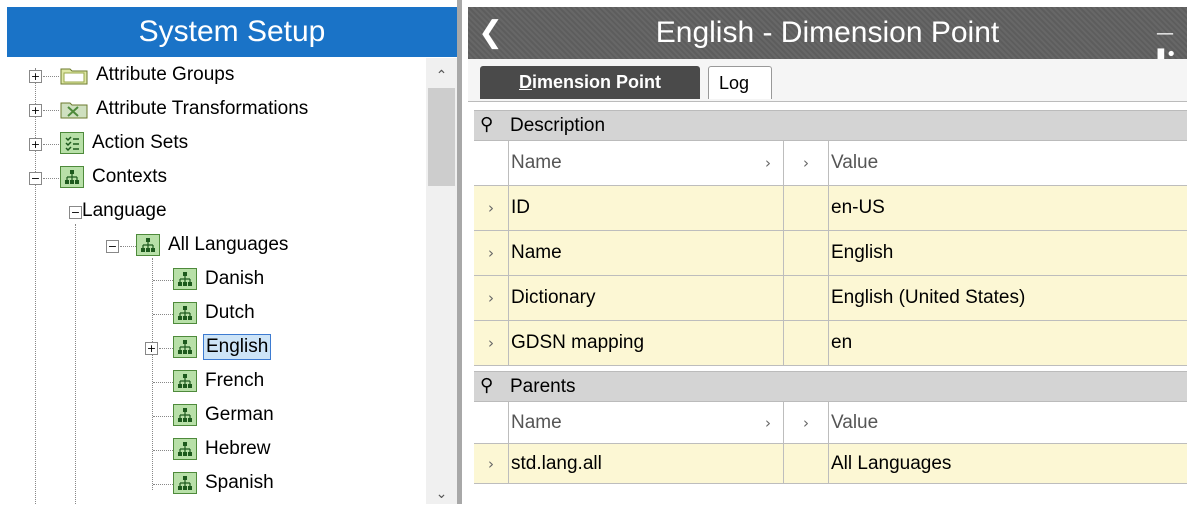 The height and width of the screenshot is (506, 1187). Describe the element at coordinates (862, 252) in the screenshot. I see `row-value: English` at that location.